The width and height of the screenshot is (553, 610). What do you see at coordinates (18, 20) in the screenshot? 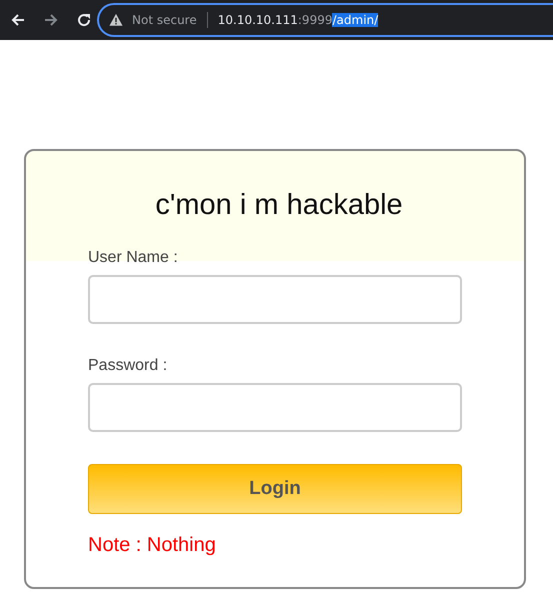
I see `back-icon` at bounding box center [18, 20].